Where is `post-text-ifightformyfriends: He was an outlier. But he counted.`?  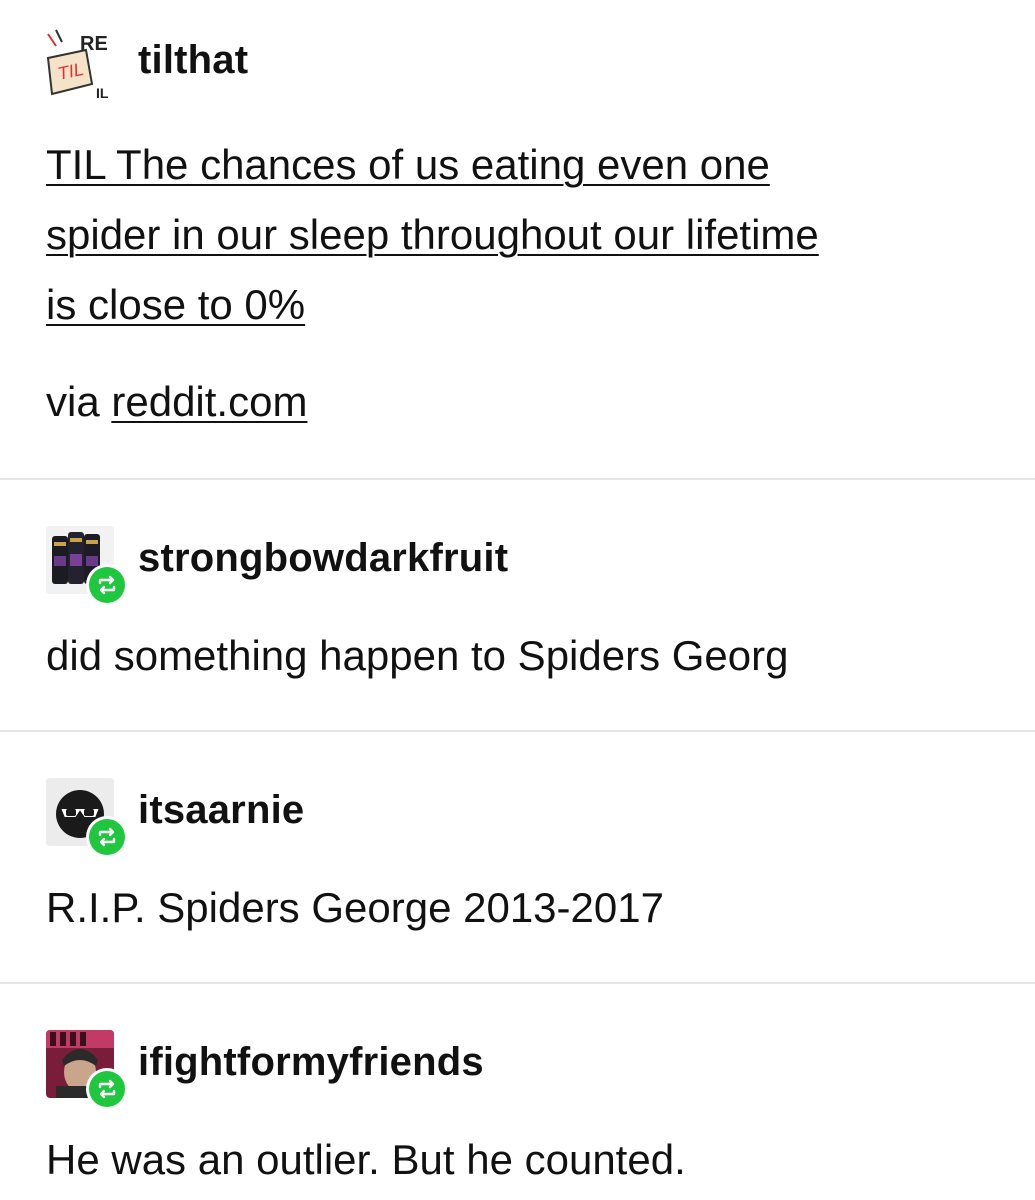
post-text-ifightformyfriends: He was an outlier. But he counted. is located at coordinates (366, 1159).